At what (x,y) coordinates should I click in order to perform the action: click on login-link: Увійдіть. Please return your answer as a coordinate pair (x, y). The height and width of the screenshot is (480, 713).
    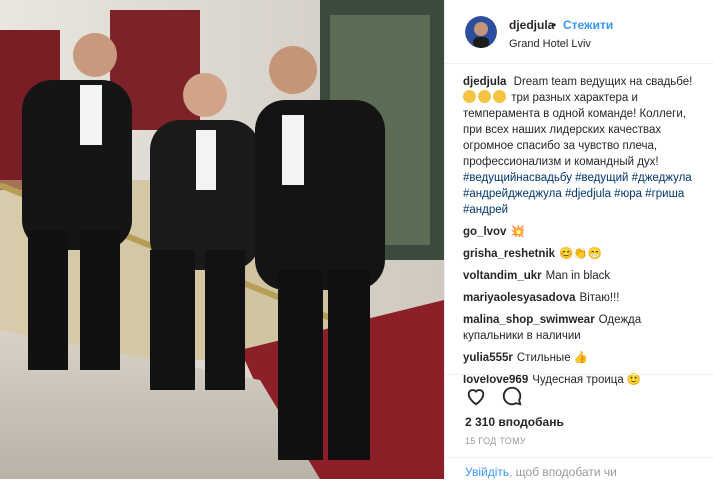
    Looking at the image, I should click on (487, 472).